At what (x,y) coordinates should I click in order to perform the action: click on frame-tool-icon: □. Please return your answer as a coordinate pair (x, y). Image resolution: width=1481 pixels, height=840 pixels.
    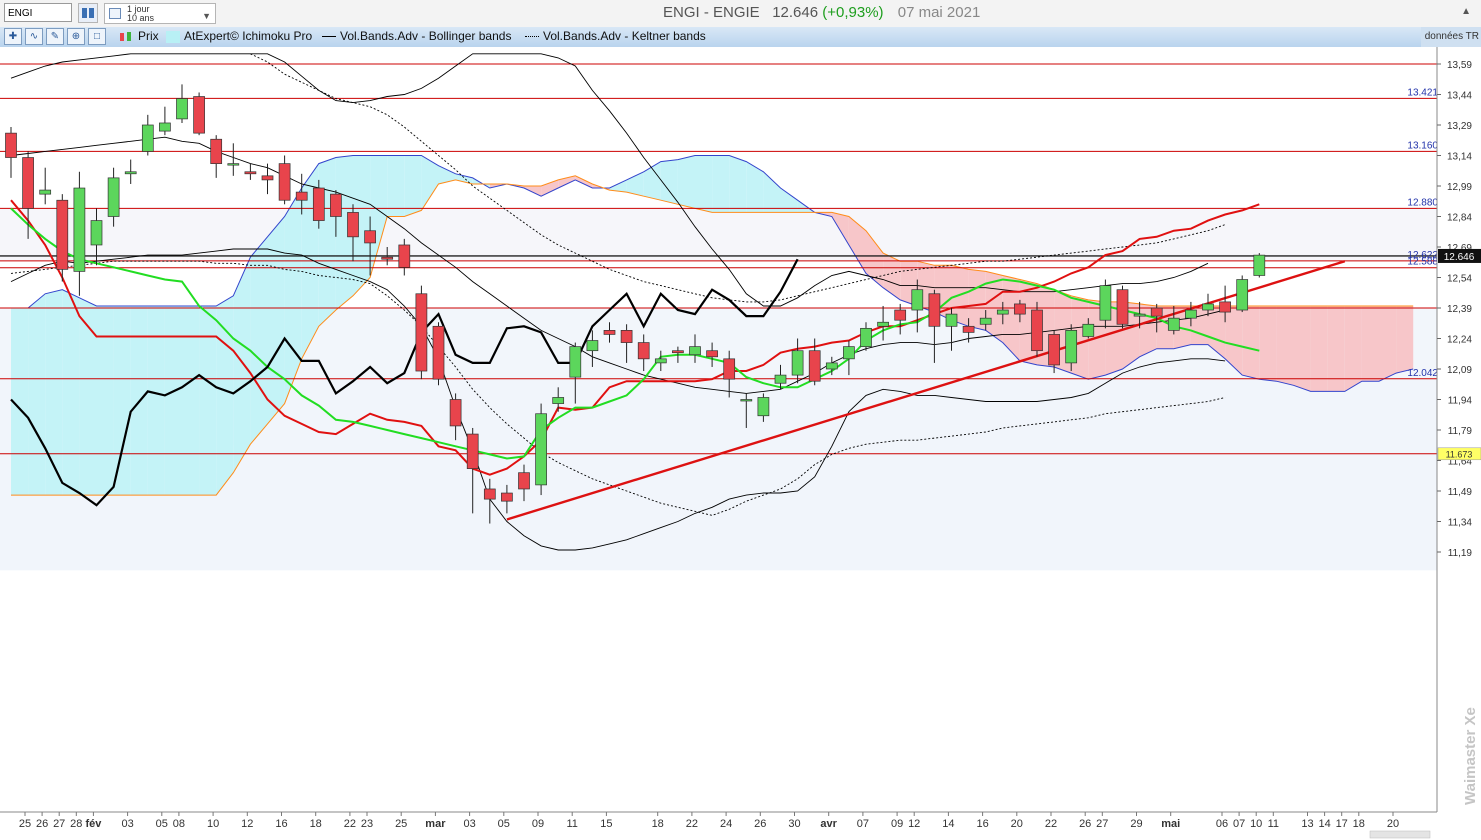
    Looking at the image, I should click on (97, 36).